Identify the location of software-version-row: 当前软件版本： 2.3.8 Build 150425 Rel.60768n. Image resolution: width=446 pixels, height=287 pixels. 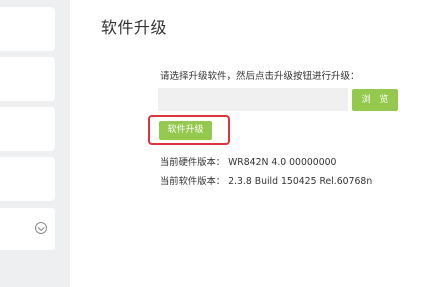
(266, 180).